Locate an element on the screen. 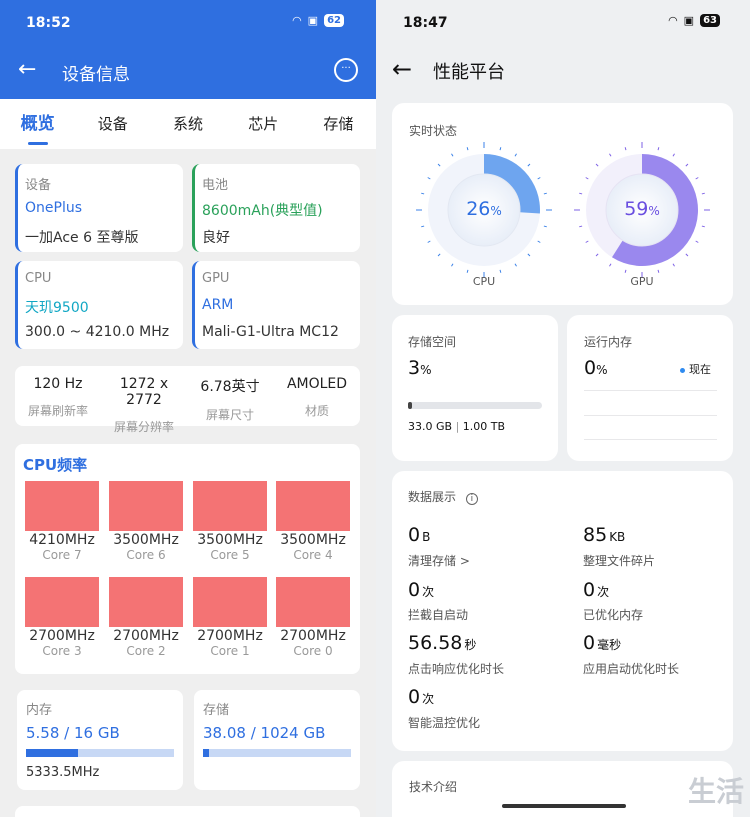 This screenshot has width=750, height=817. realtime-status-card: 实时状态 26% 59% CPU GPU is located at coordinates (562, 204).